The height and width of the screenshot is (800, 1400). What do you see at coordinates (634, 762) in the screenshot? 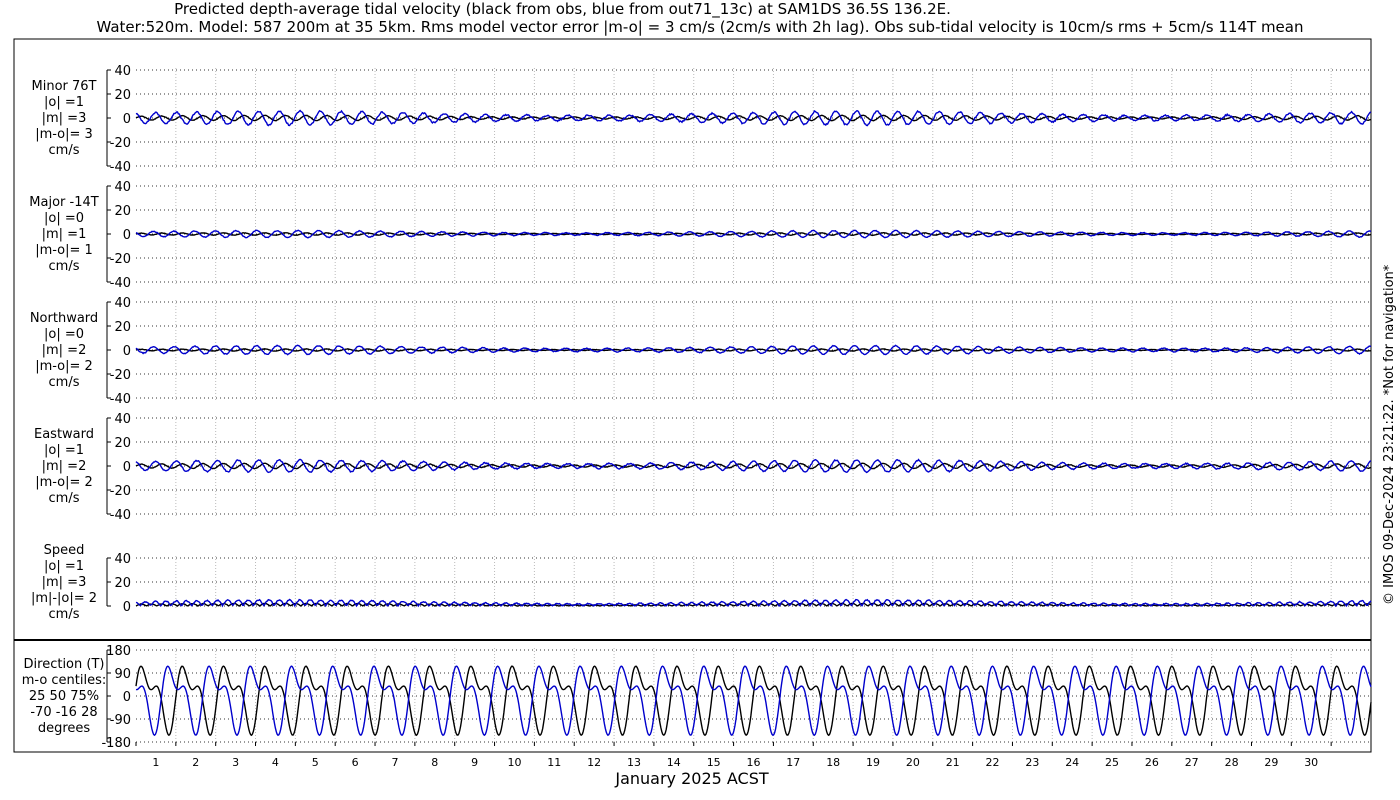
I see `direction-xtick-label-13: 13` at bounding box center [634, 762].